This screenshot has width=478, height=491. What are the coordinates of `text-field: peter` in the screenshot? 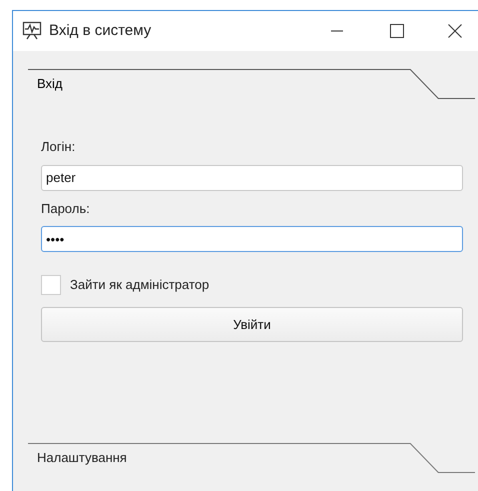 It's located at (252, 177).